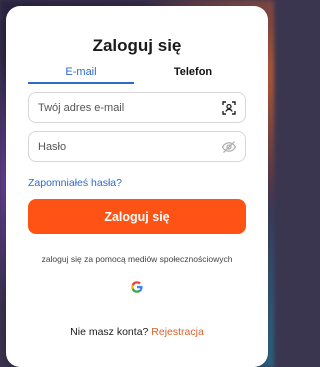 This screenshot has width=320, height=367. I want to click on page-title: Zaloguj się, so click(137, 45).